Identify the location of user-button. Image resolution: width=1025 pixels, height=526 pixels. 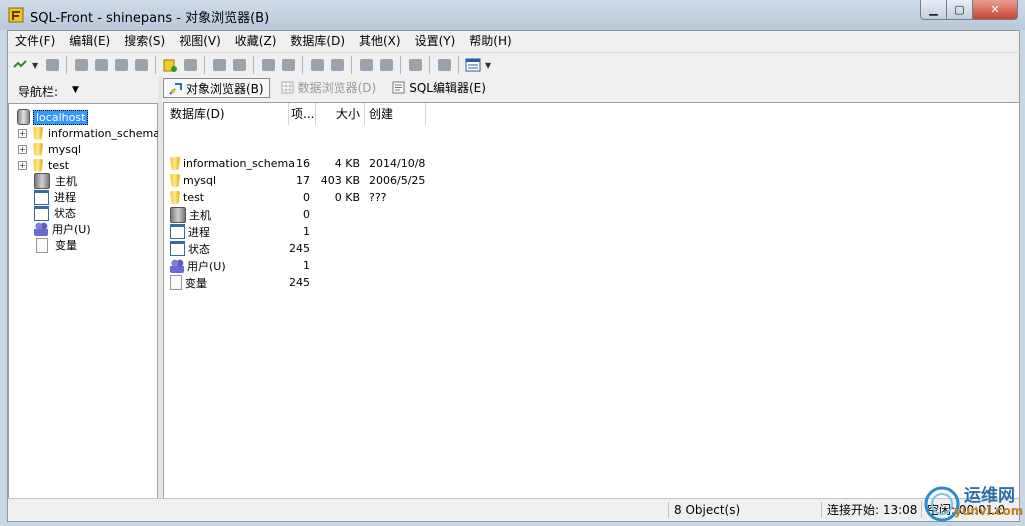
(268, 65).